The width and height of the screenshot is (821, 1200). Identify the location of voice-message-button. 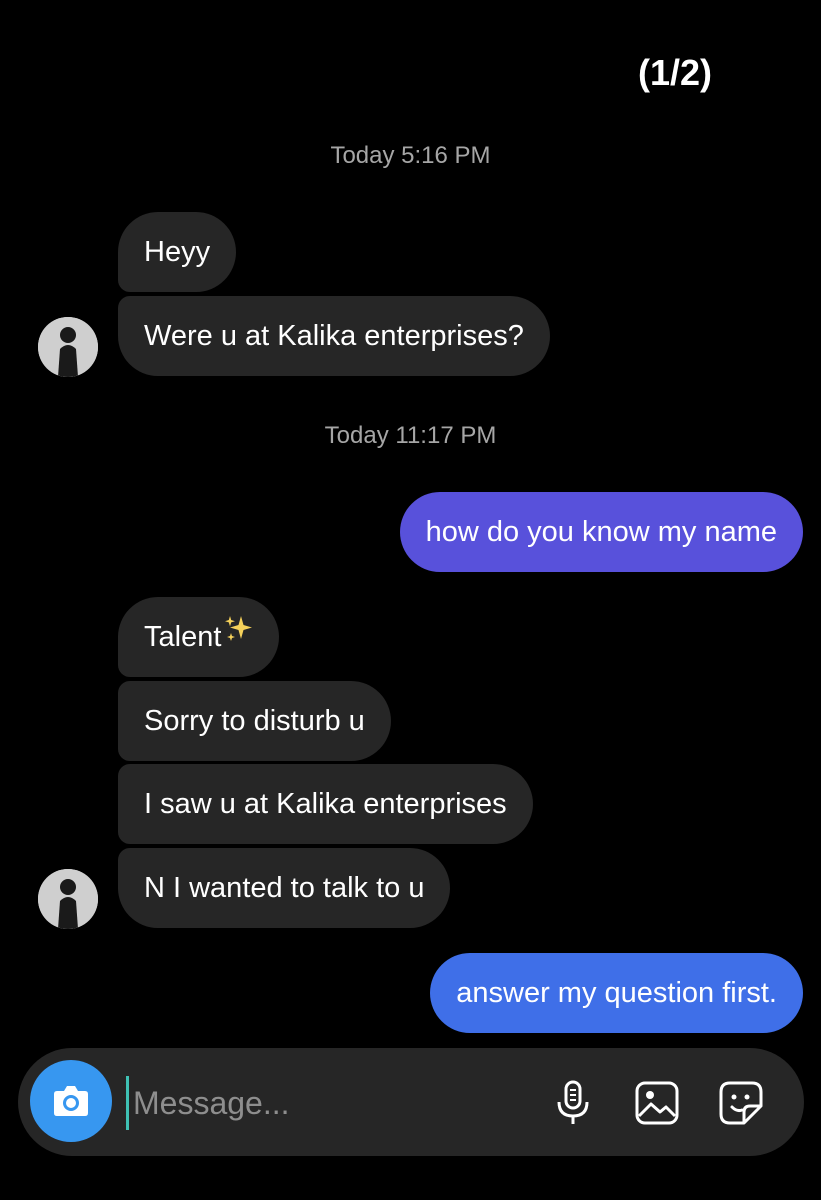
(573, 1103).